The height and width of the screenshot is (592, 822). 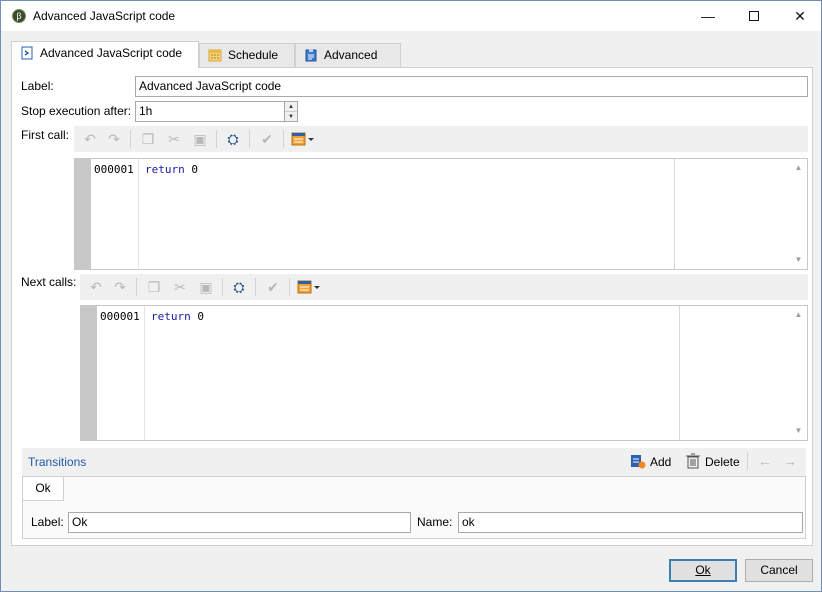 I want to click on arrow-left-icon: ←, so click(x=765, y=461).